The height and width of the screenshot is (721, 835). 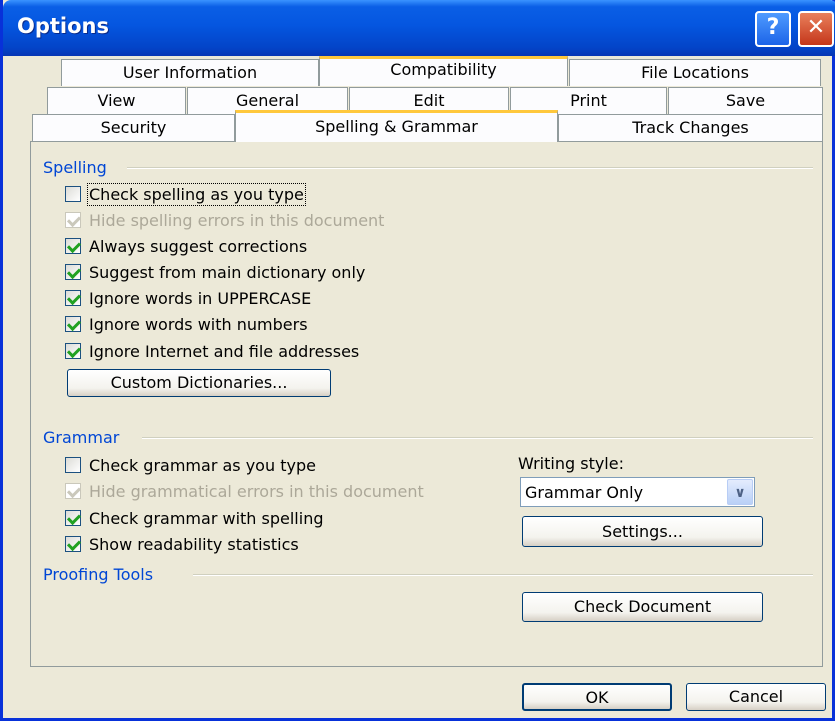 I want to click on hide-spelling-errors-option: Hide spelling errors in this document, so click(x=224, y=220).